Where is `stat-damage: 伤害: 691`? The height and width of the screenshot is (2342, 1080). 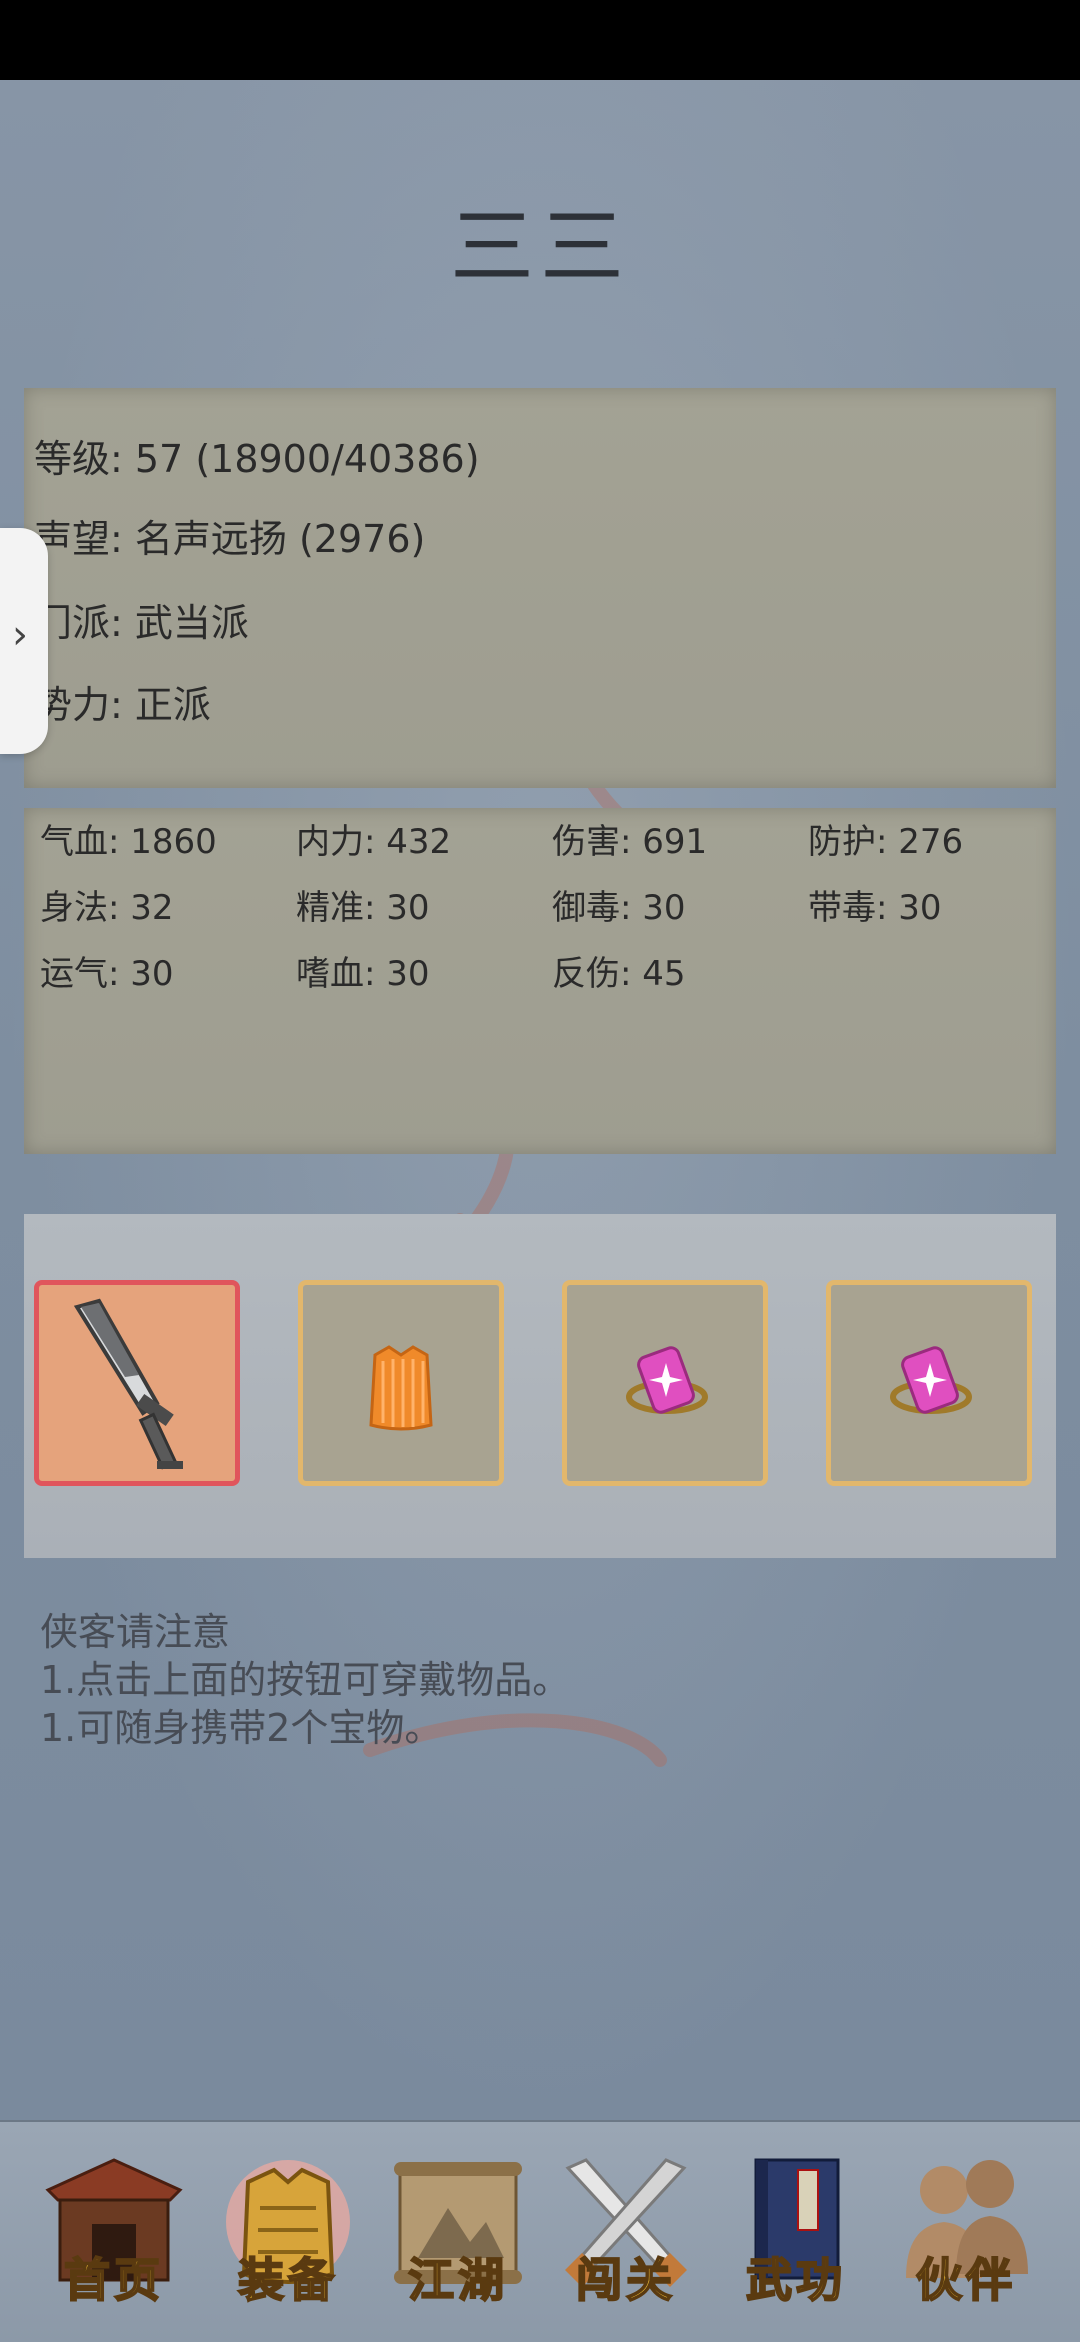
stat-damage: 伤害: 691 is located at coordinates (630, 842).